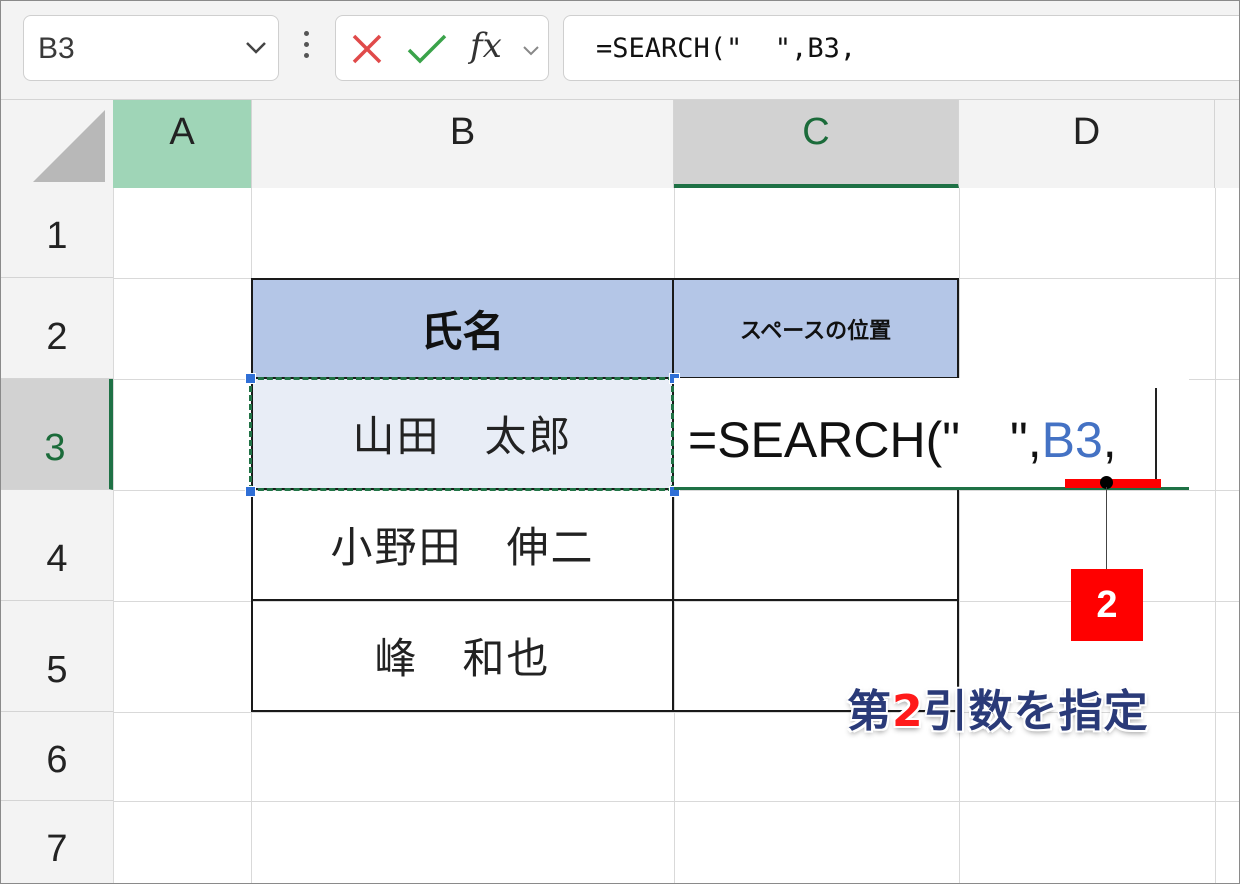 This screenshot has height=884, width=1240. What do you see at coordinates (816, 144) in the screenshot?
I see `column-header-c: C` at bounding box center [816, 144].